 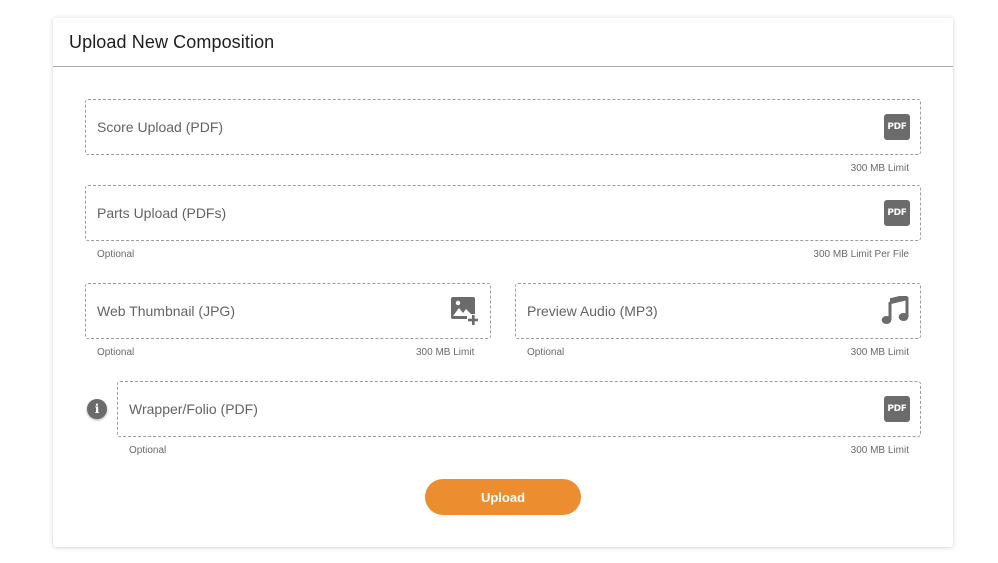 I want to click on parts-upload-optional: Optional, so click(x=116, y=254).